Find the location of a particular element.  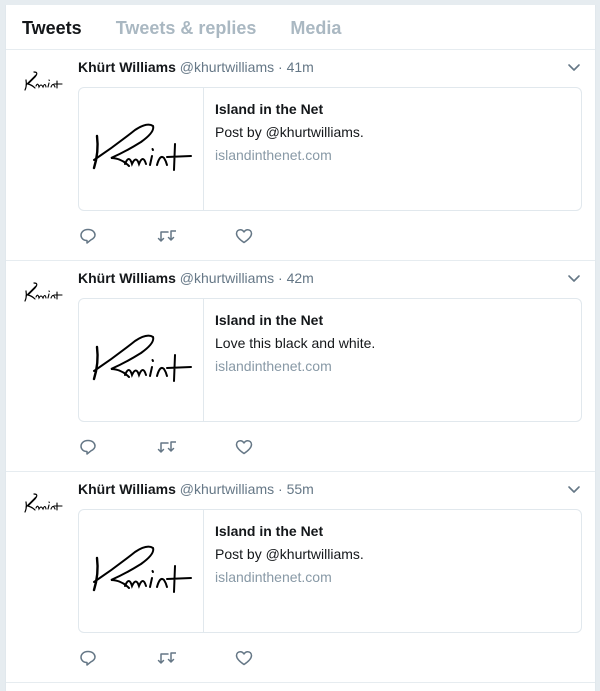

tab-tweets: Tweets is located at coordinates (52, 33).